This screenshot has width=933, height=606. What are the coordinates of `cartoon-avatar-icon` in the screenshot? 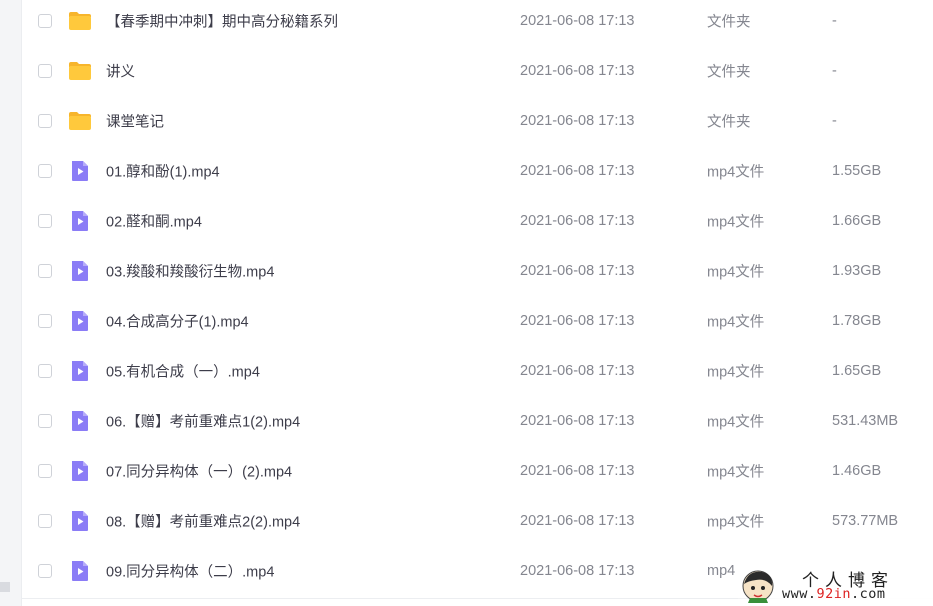 It's located at (758, 586).